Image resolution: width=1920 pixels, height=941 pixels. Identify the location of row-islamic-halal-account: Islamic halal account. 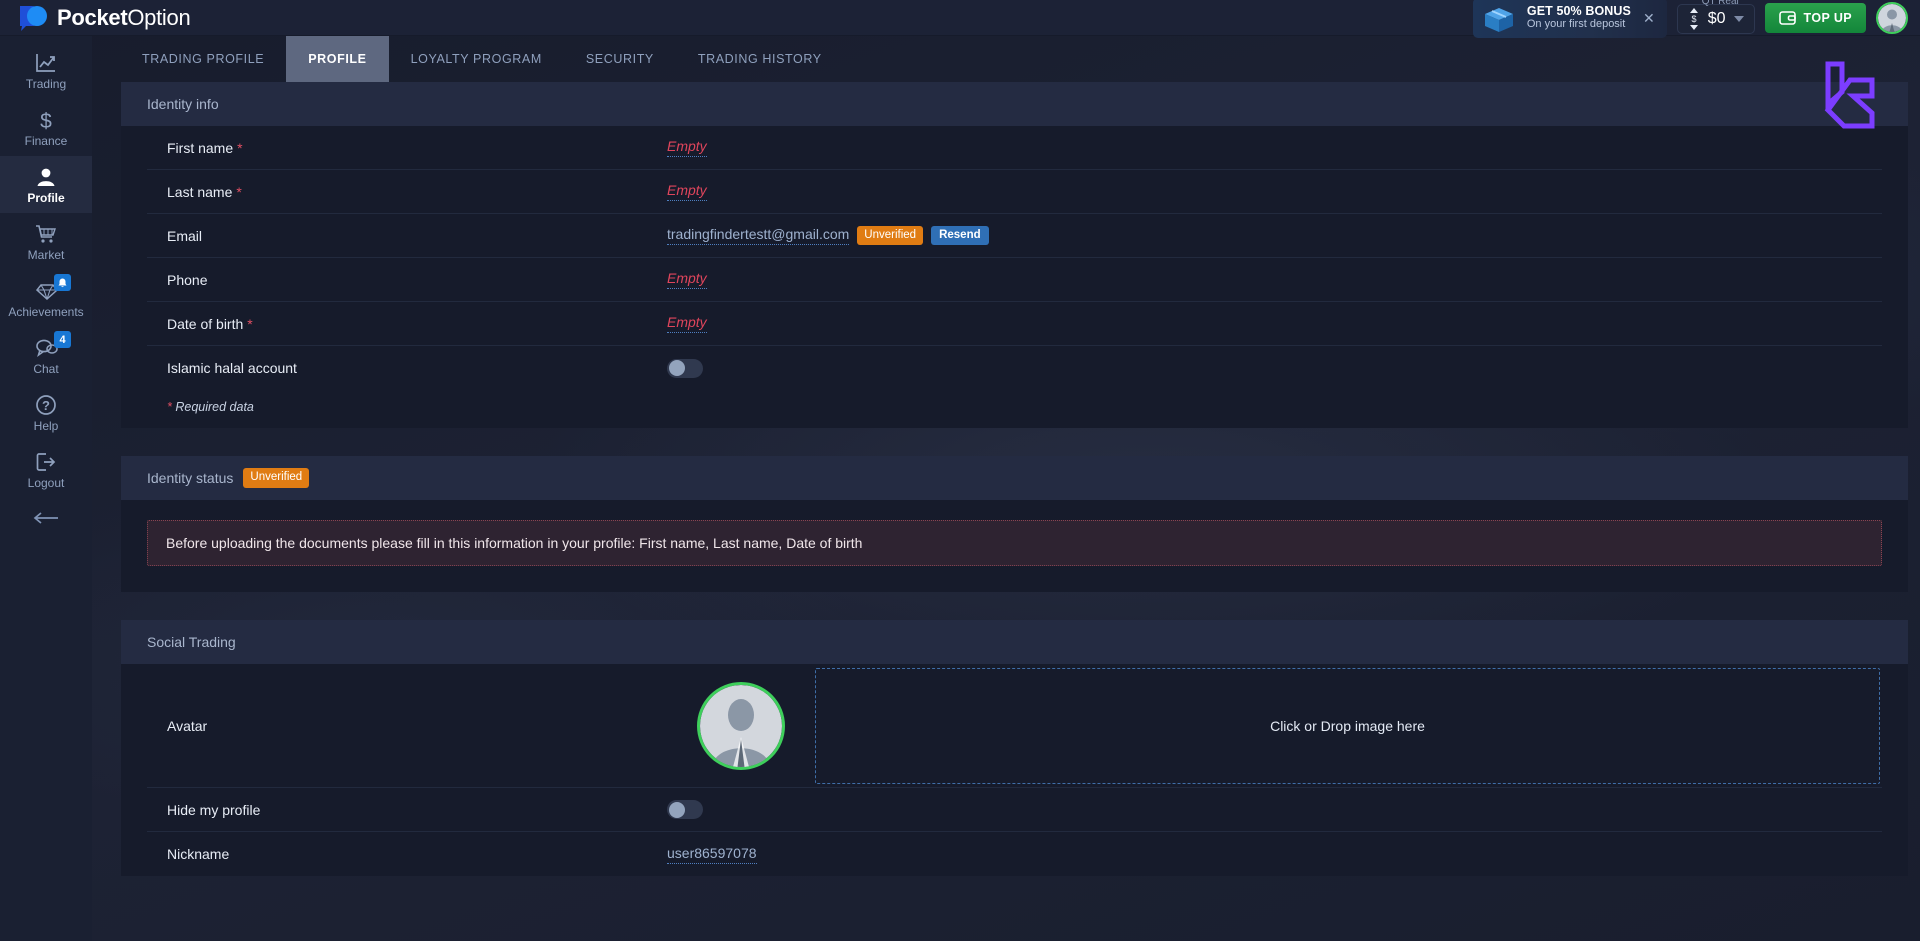
(1014, 368).